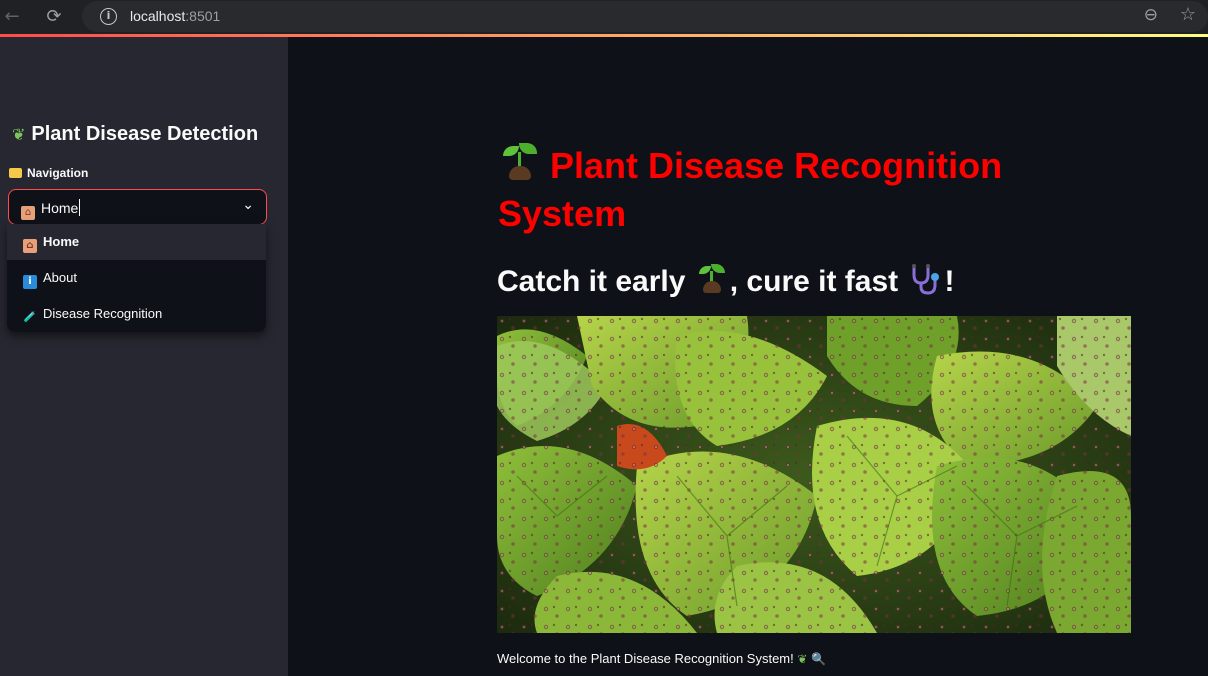  I want to click on menu-option-home: ⌂ Home, so click(136, 242).